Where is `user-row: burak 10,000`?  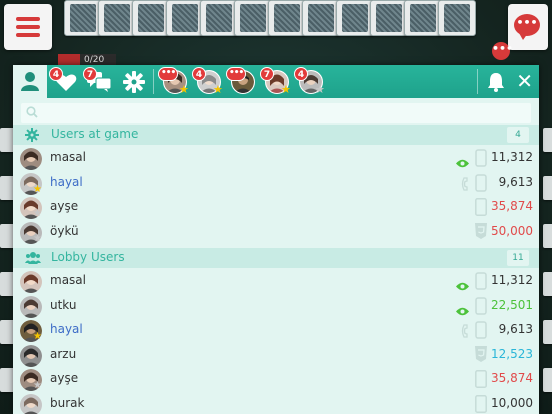 user-row: burak 10,000 is located at coordinates (276, 403).